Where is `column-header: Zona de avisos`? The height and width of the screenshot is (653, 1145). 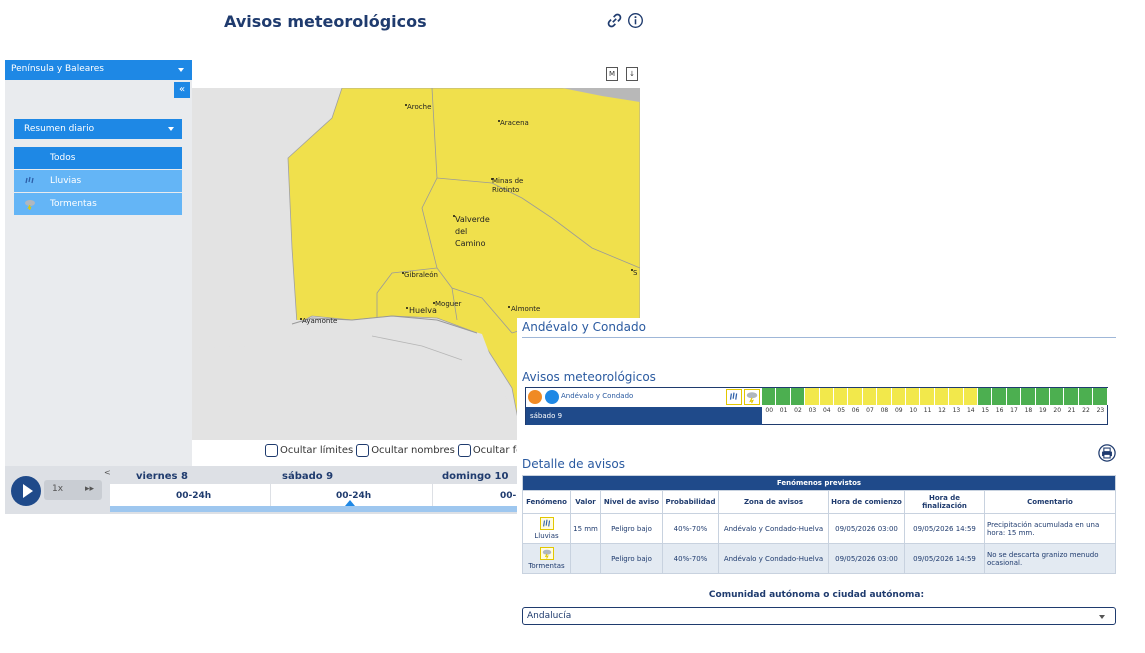 column-header: Zona de avisos is located at coordinates (773, 502).